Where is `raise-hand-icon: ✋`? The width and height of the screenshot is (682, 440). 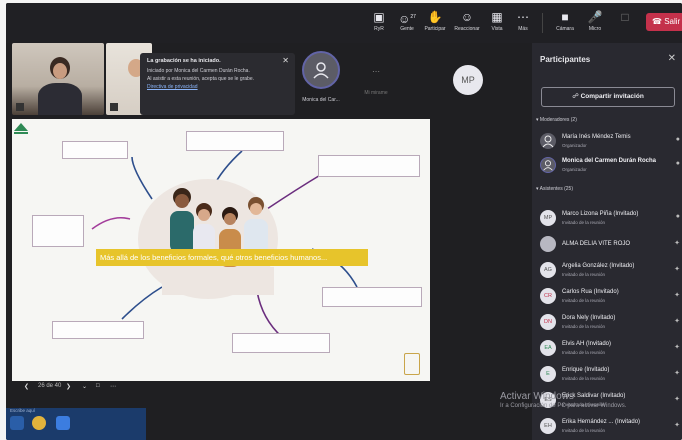 raise-hand-icon: ✋ is located at coordinates (435, 17).